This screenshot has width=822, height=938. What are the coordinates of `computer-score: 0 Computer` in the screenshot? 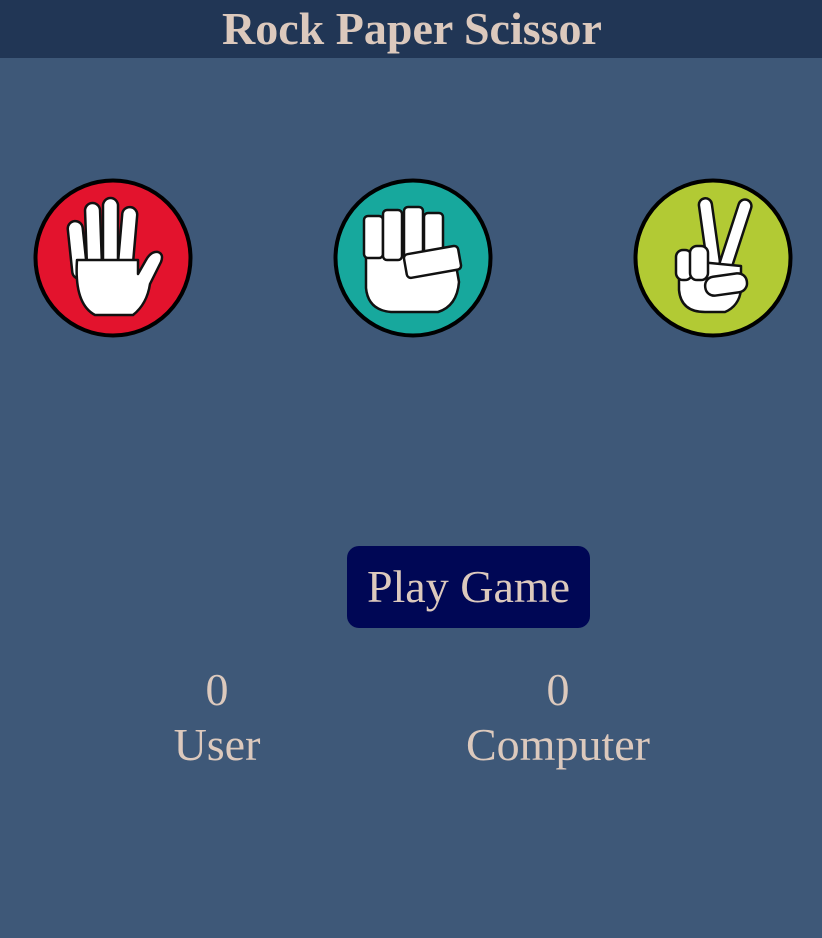 It's located at (558, 717).